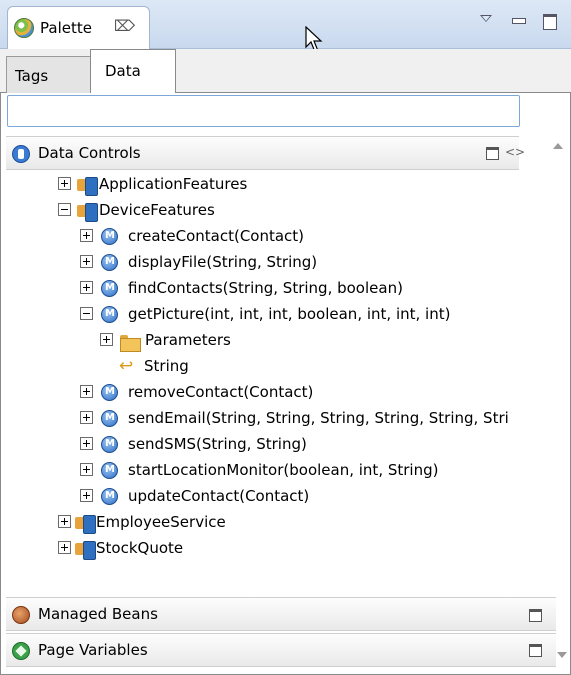  What do you see at coordinates (562, 655) in the screenshot?
I see `scroll-down-icon` at bounding box center [562, 655].